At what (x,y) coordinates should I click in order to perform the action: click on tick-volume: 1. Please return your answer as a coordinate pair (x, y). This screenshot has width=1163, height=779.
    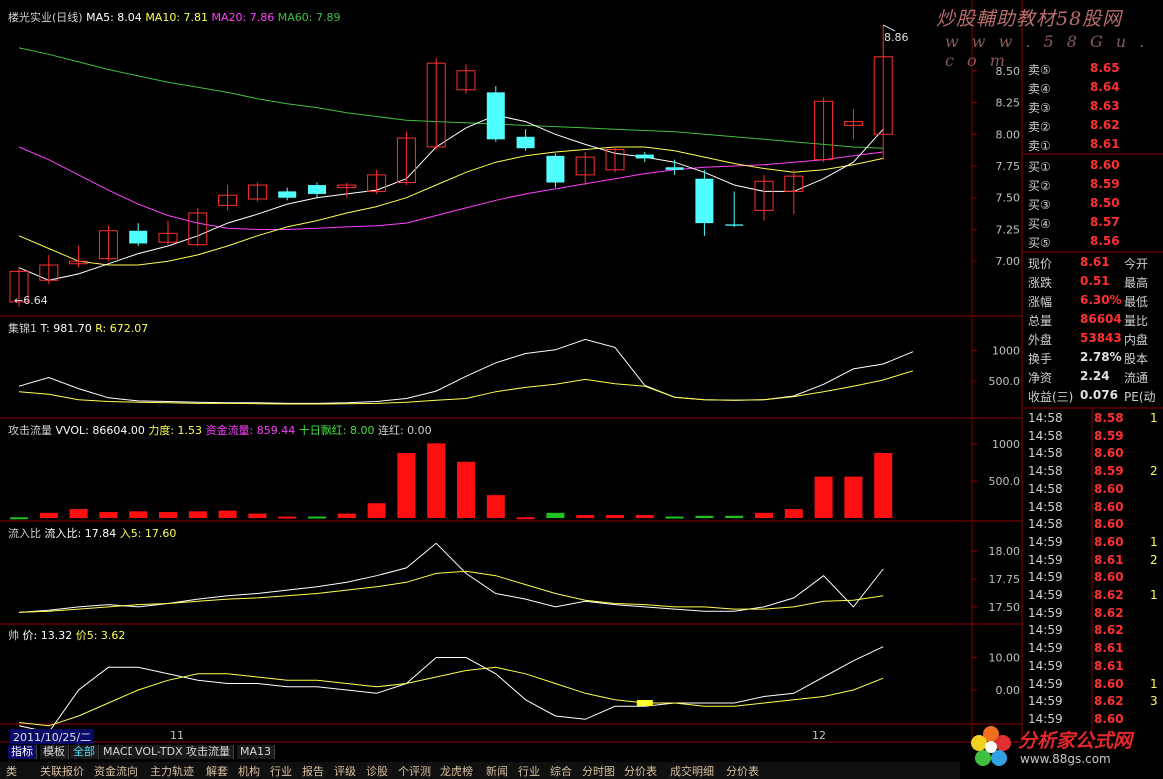
    Looking at the image, I should click on (1154, 541).